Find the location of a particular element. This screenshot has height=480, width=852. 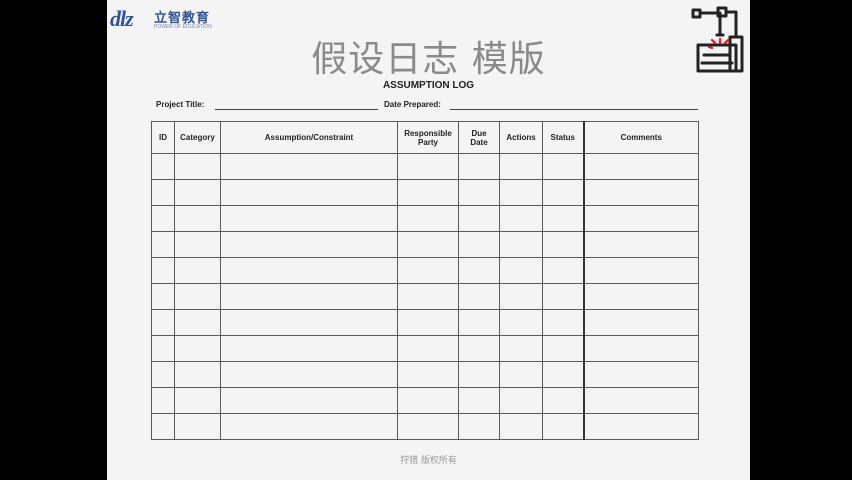

date-prepared-field is located at coordinates (574, 109).